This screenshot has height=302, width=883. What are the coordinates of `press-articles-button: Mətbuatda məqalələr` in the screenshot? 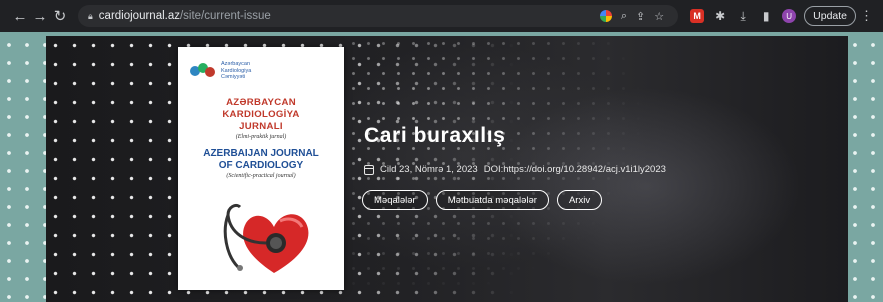 It's located at (492, 200).